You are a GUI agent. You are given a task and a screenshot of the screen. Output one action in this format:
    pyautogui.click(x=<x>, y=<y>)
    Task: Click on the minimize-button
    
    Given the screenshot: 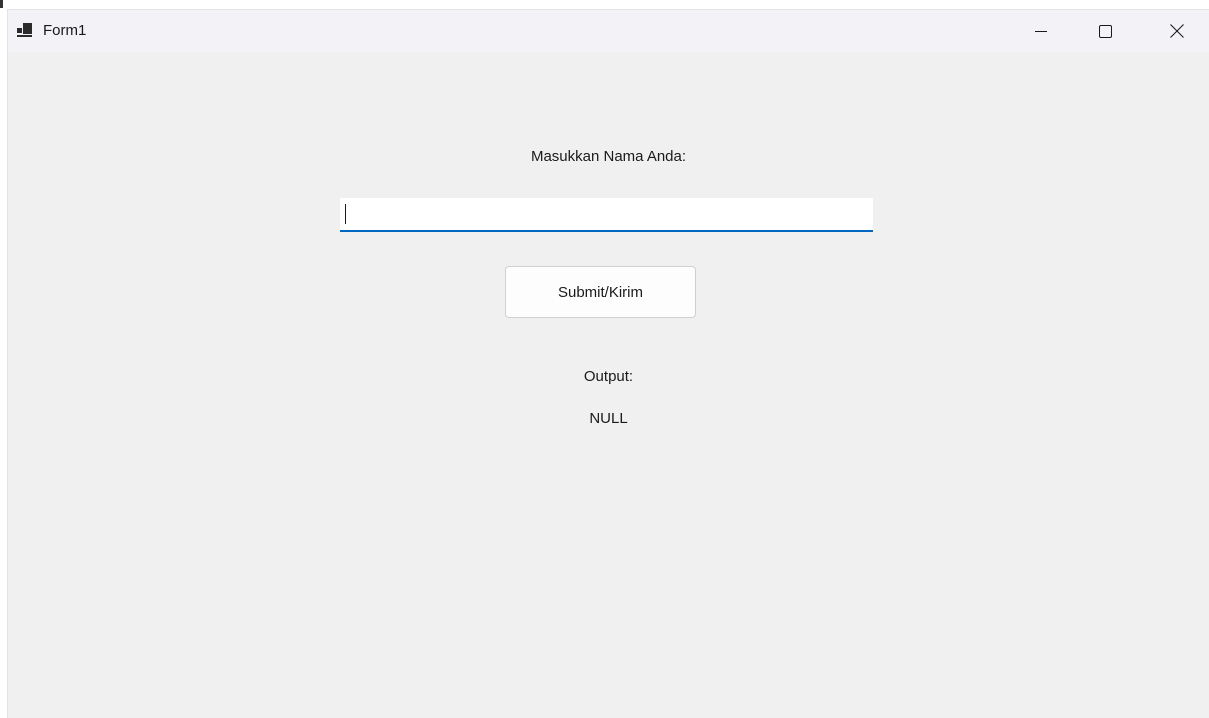 What is the action you would take?
    pyautogui.click(x=1041, y=31)
    